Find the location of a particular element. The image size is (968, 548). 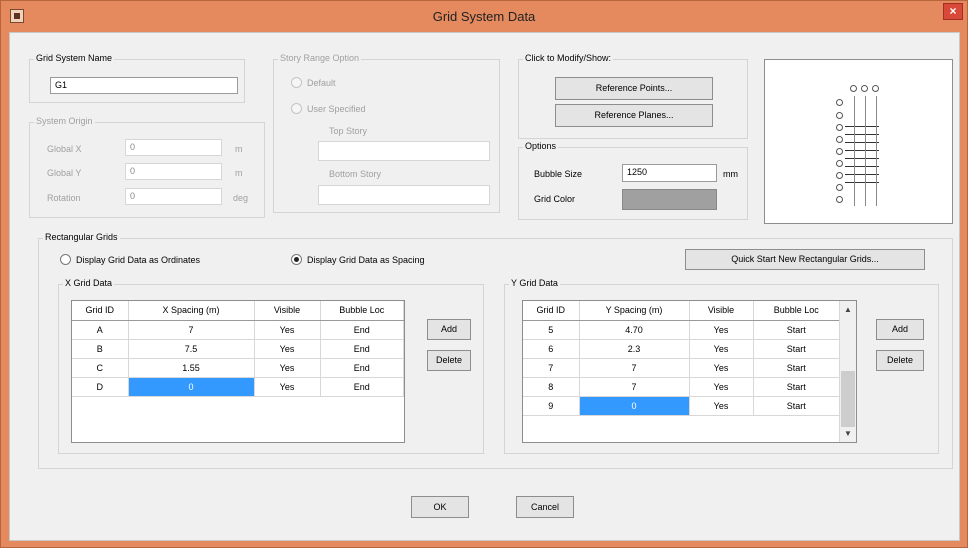

ok-button: OK is located at coordinates (440, 507).